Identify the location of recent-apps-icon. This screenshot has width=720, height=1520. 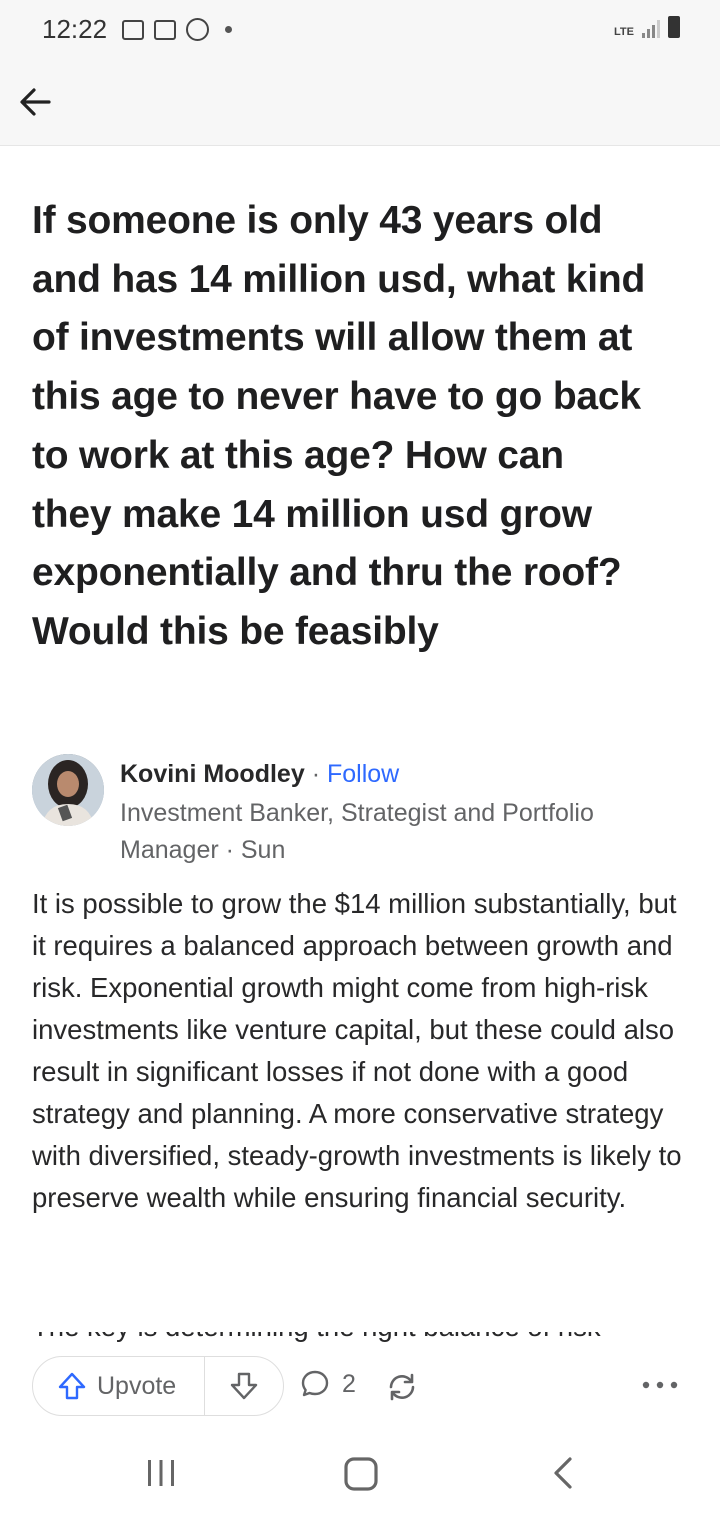
(161, 1473).